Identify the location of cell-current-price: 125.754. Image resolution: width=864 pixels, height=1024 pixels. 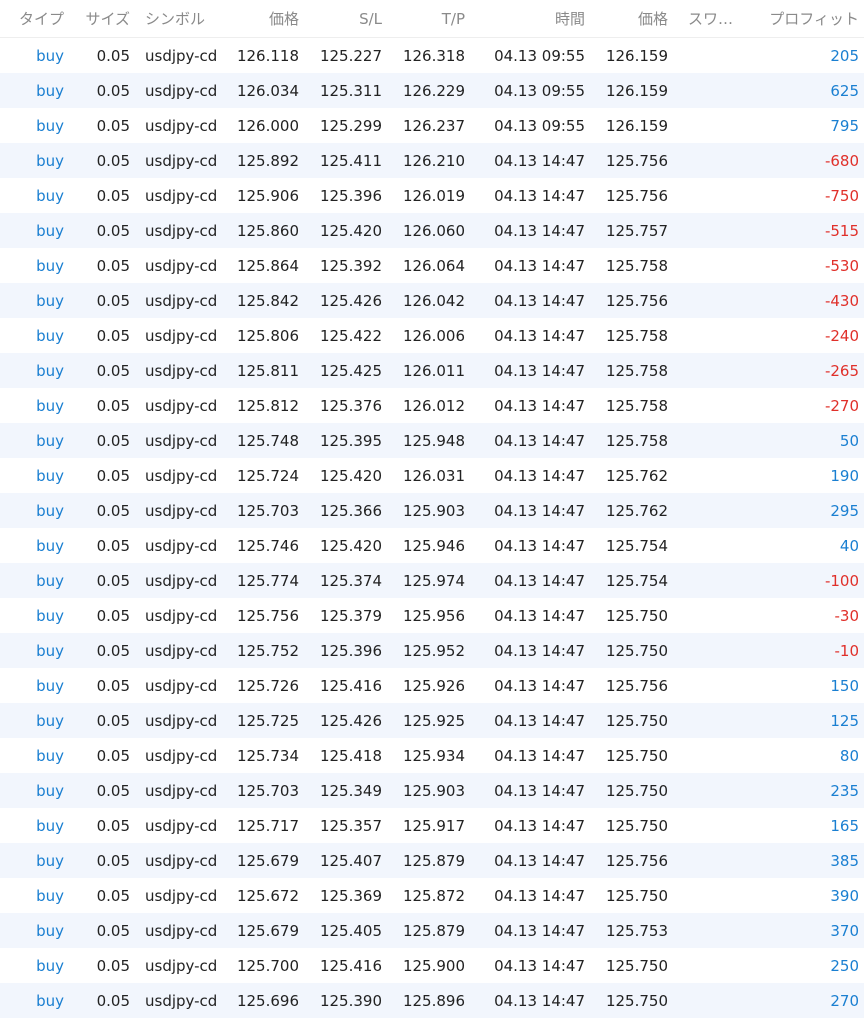
(636, 545).